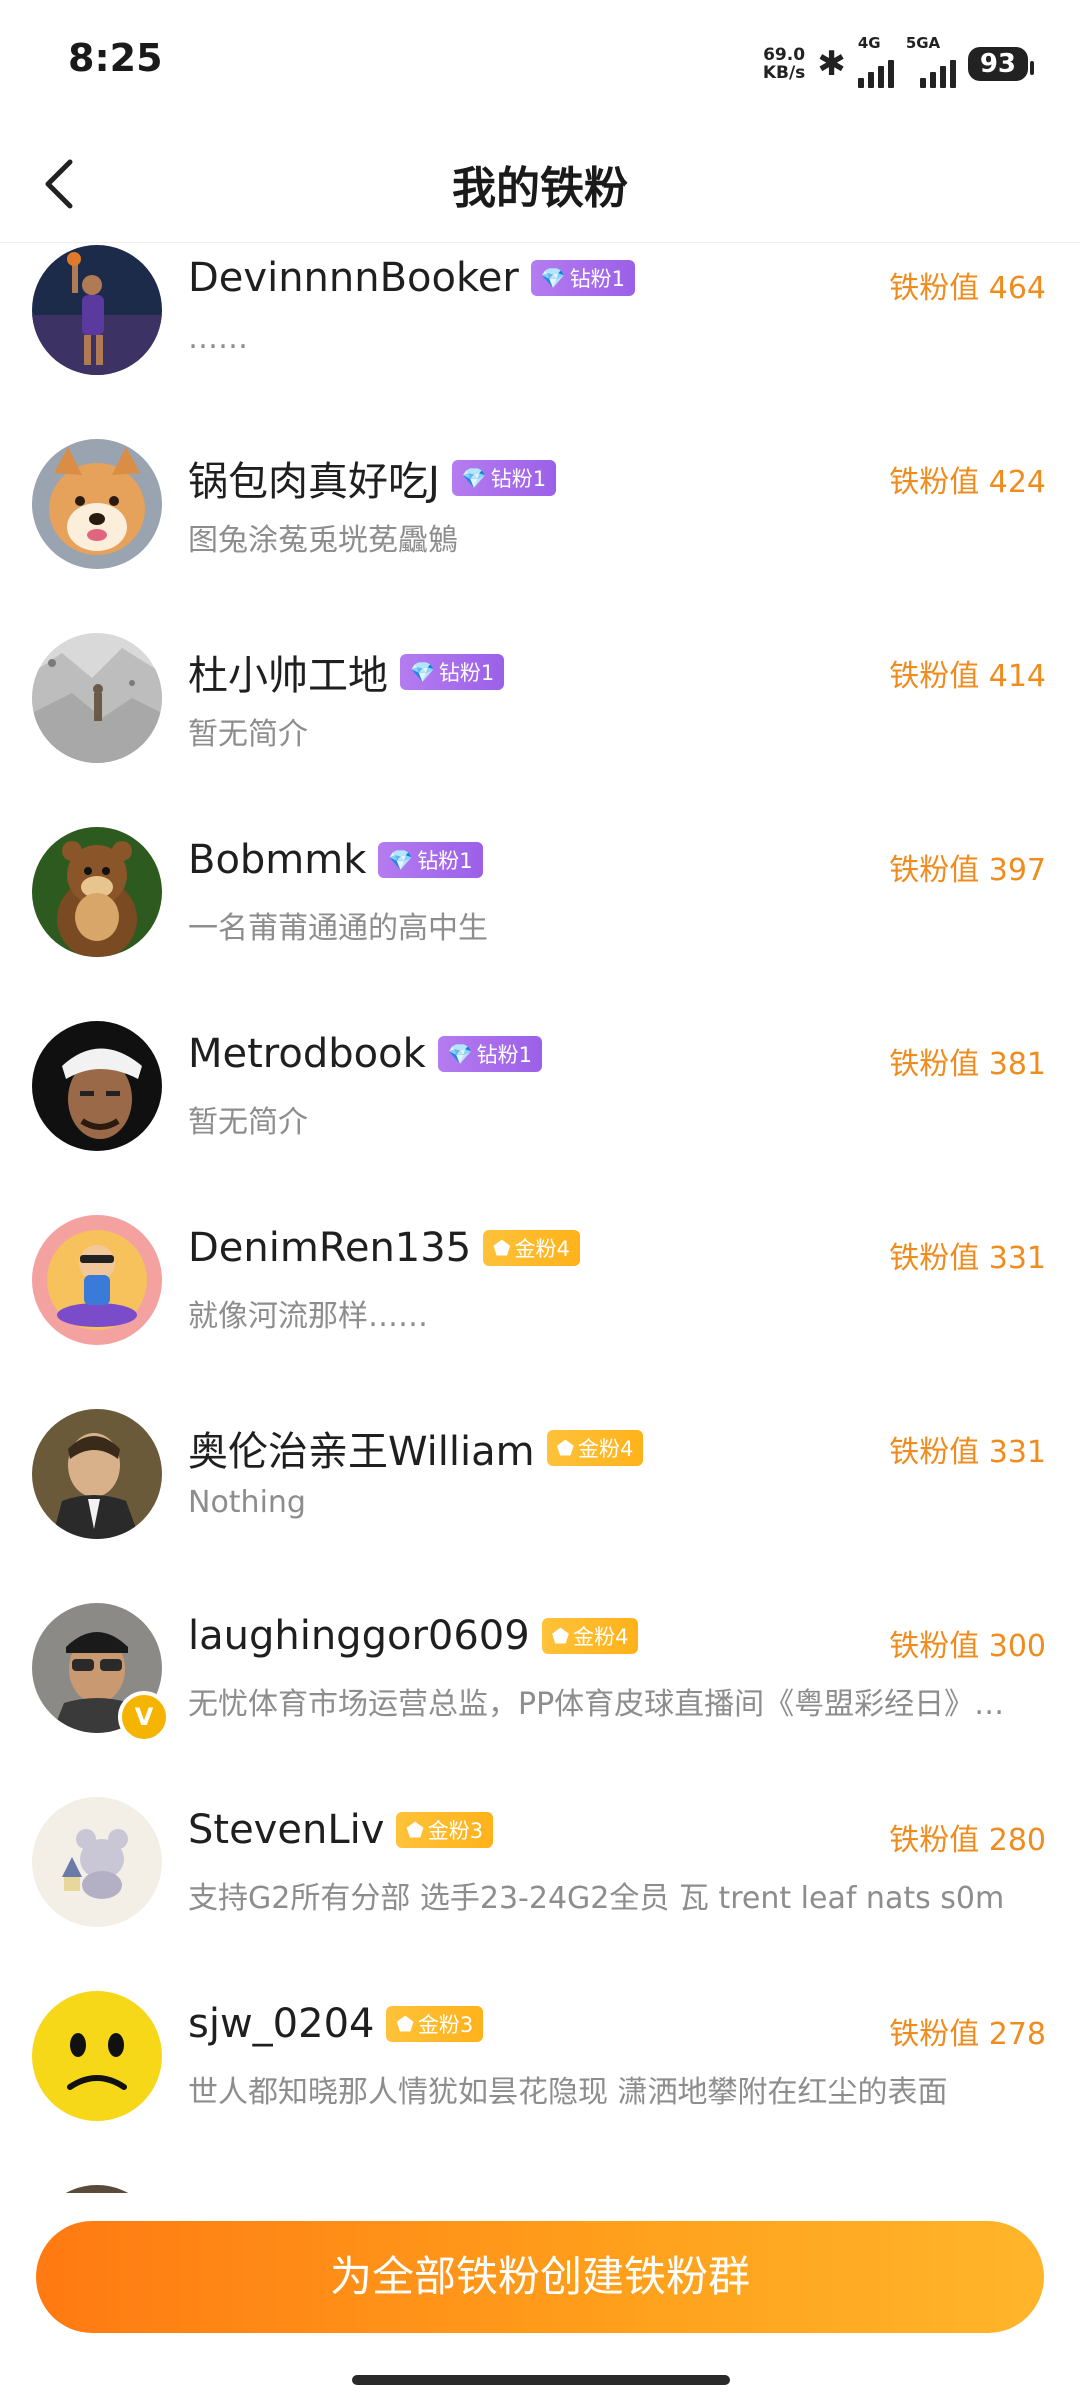 Image resolution: width=1080 pixels, height=2400 pixels. What do you see at coordinates (967, 1064) in the screenshot?
I see `fan-score: 铁粉值 381` at bounding box center [967, 1064].